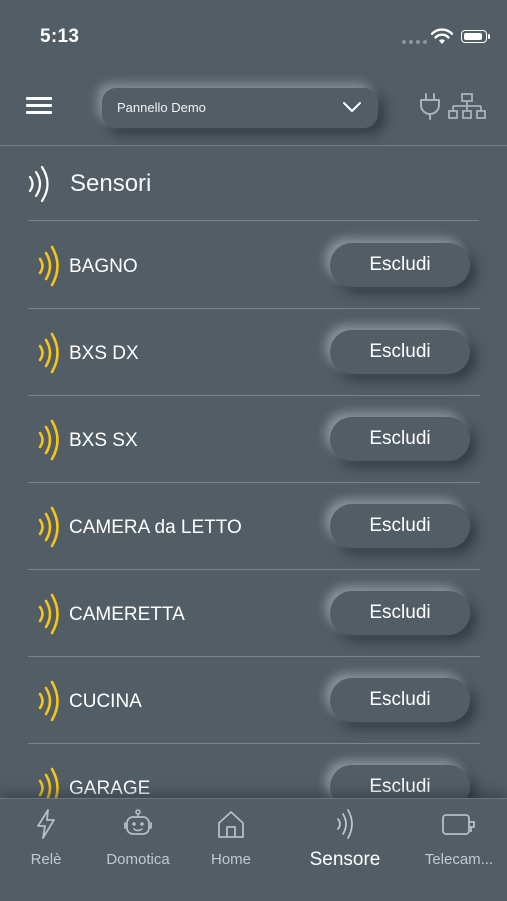  What do you see at coordinates (105, 701) in the screenshot?
I see `sensor-name: CUCINA` at bounding box center [105, 701].